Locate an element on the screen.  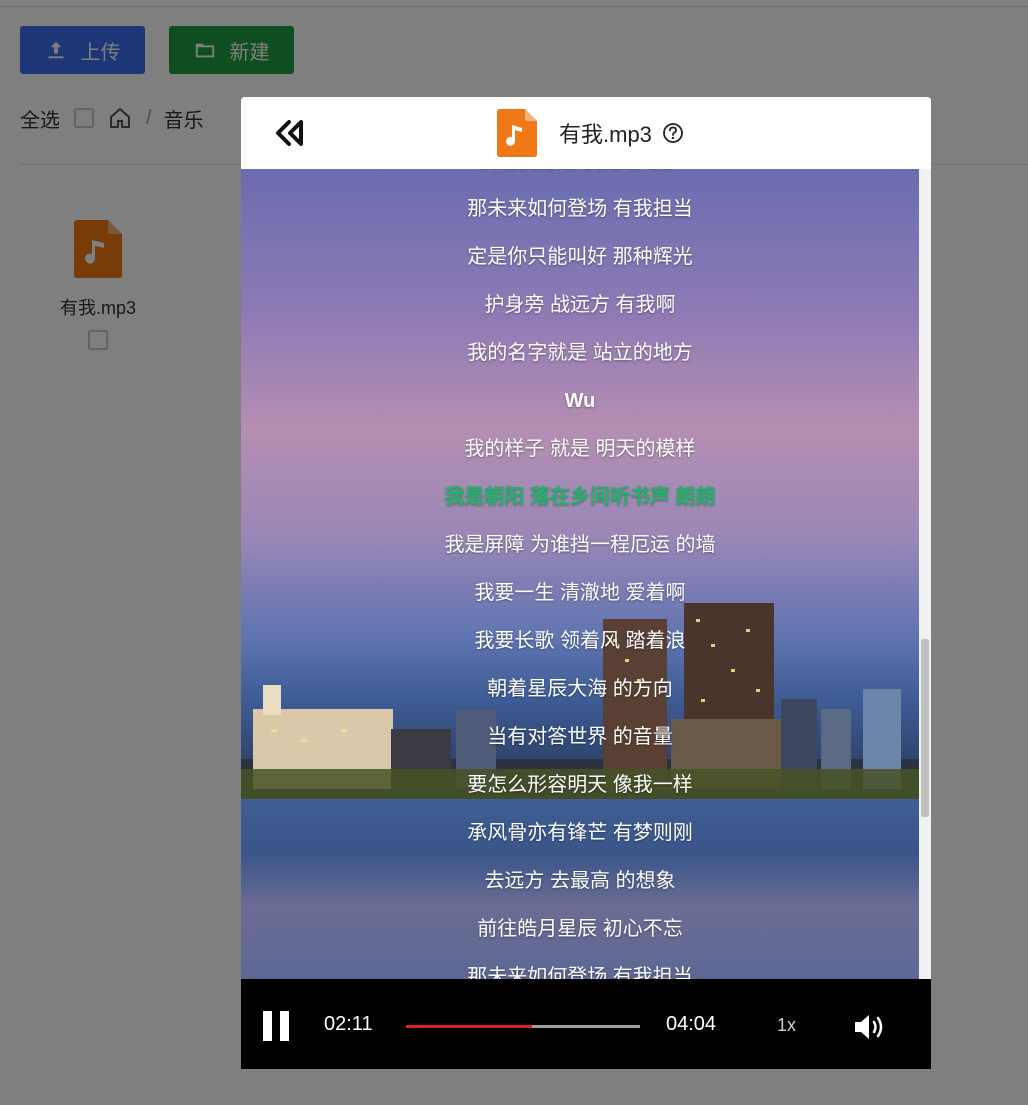
lyric-line: 我要长歌 领着风 踏着浪 is located at coordinates (580, 641).